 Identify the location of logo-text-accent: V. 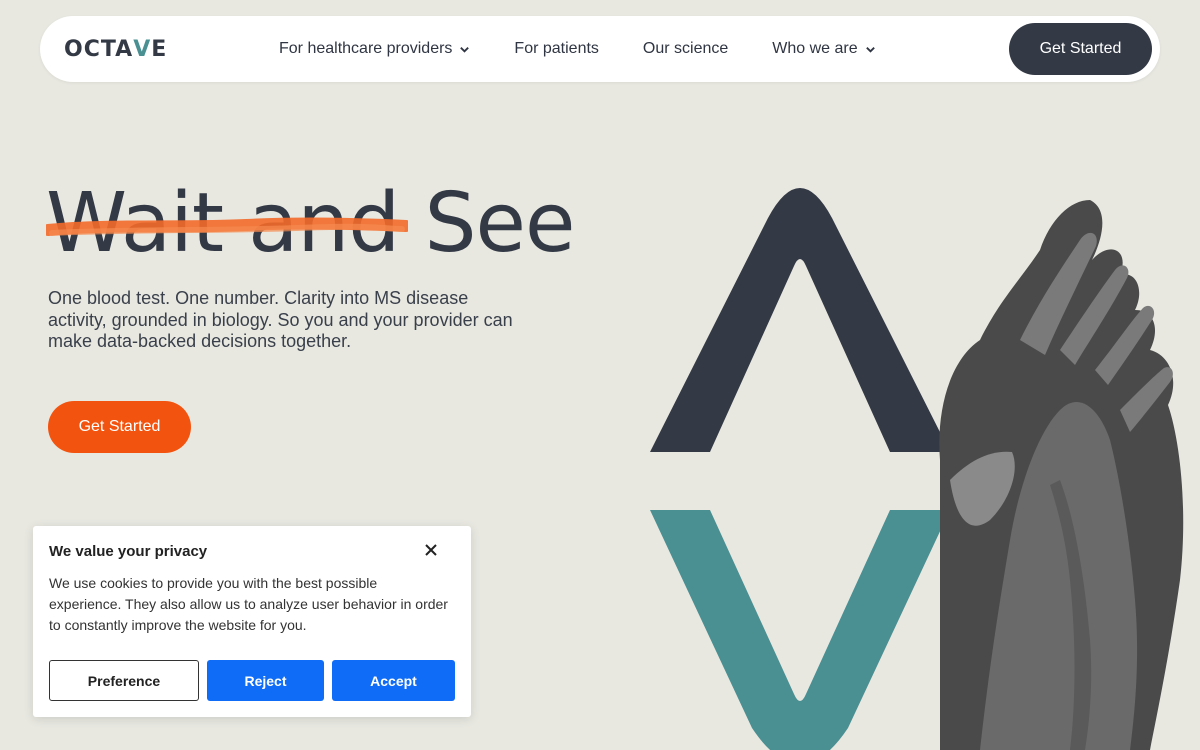
(142, 49).